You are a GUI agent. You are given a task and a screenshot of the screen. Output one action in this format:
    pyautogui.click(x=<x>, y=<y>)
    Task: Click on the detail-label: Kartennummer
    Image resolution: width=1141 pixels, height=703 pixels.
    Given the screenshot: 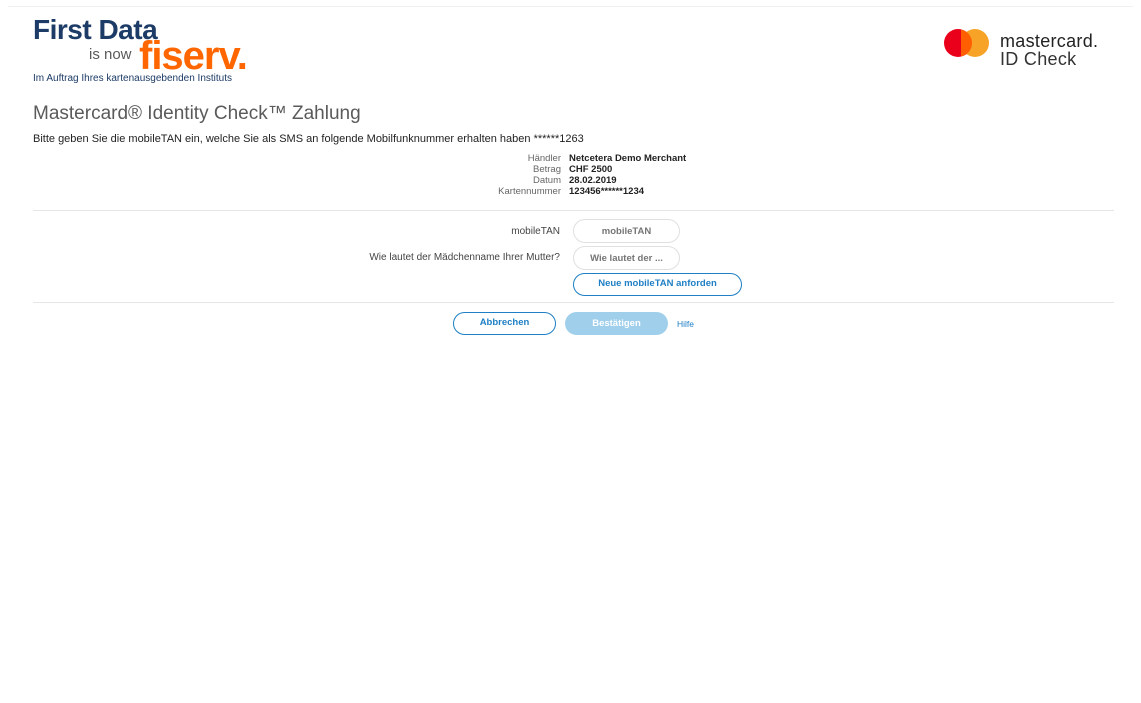 What is the action you would take?
    pyautogui.click(x=529, y=191)
    